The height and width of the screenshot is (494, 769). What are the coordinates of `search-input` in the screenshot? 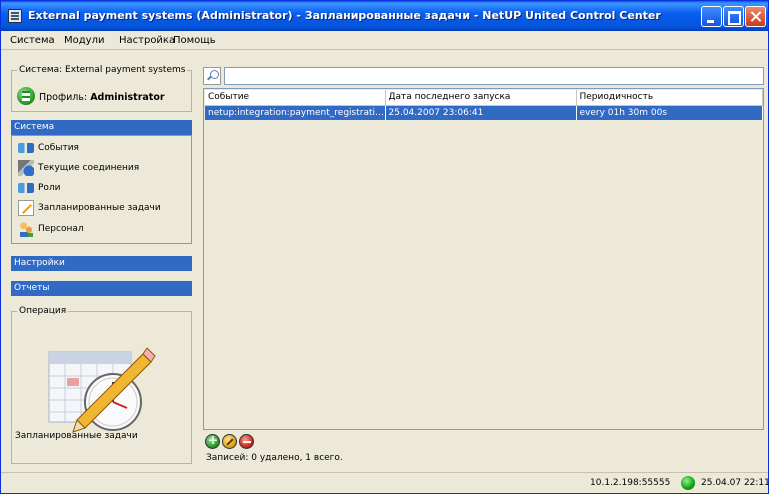 It's located at (494, 76).